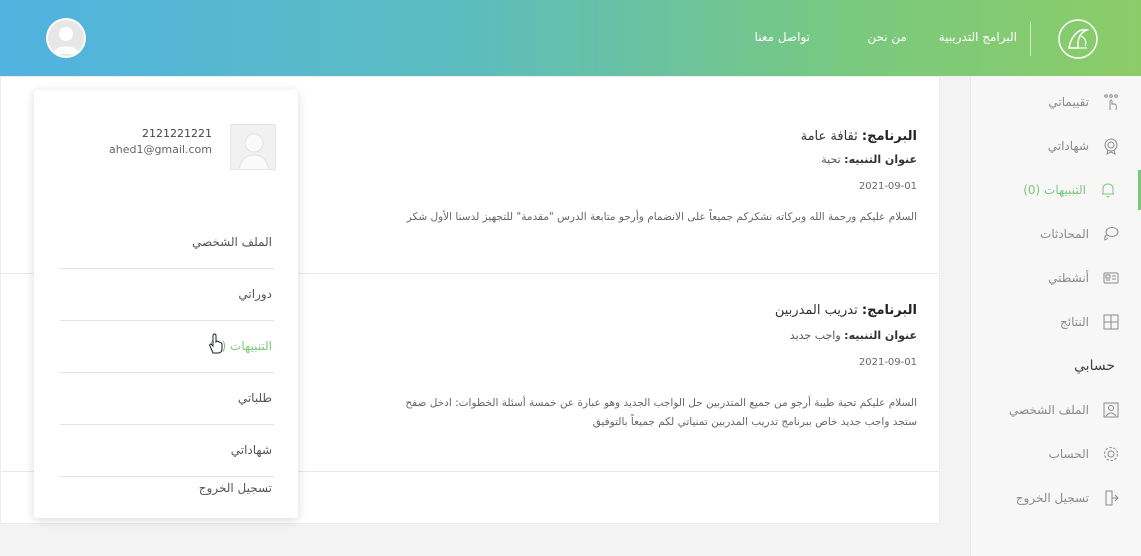 This screenshot has height=556, width=1141. I want to click on dropdown-item-label: دوراتي, so click(255, 294).